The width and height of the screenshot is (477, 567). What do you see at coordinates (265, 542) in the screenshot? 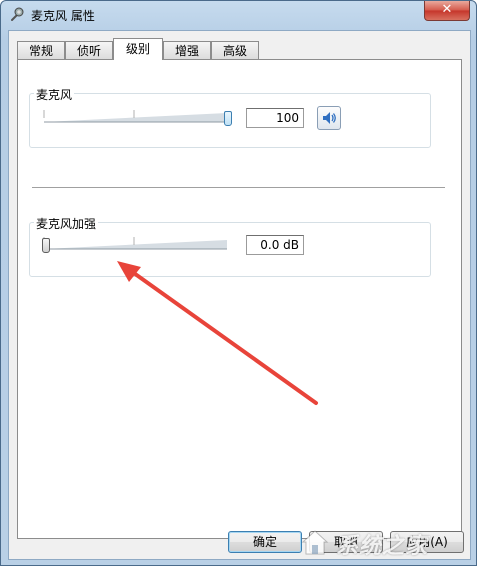
I see `ok-button: 确定` at bounding box center [265, 542].